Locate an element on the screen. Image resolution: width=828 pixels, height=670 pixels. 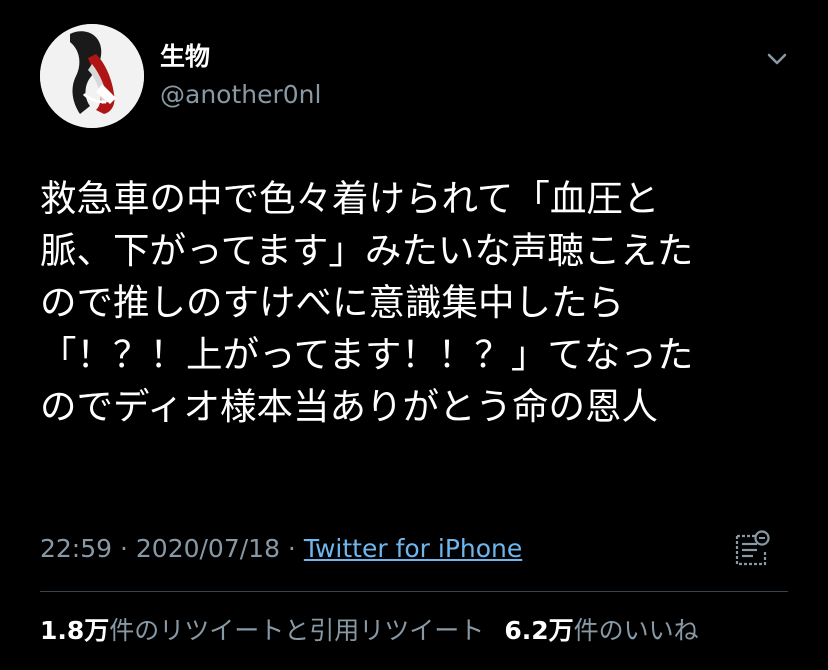
tweet-line: 脈、下がってます」みたいな声聴こえた is located at coordinates (367, 250).